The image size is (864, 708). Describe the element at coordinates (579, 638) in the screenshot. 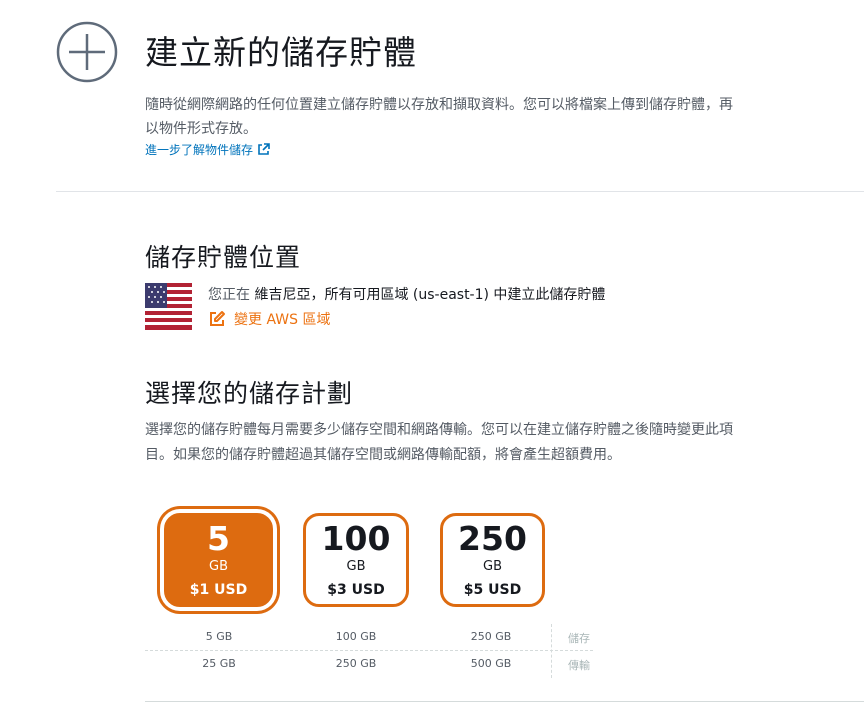

I see `storage-label: 儲存` at that location.